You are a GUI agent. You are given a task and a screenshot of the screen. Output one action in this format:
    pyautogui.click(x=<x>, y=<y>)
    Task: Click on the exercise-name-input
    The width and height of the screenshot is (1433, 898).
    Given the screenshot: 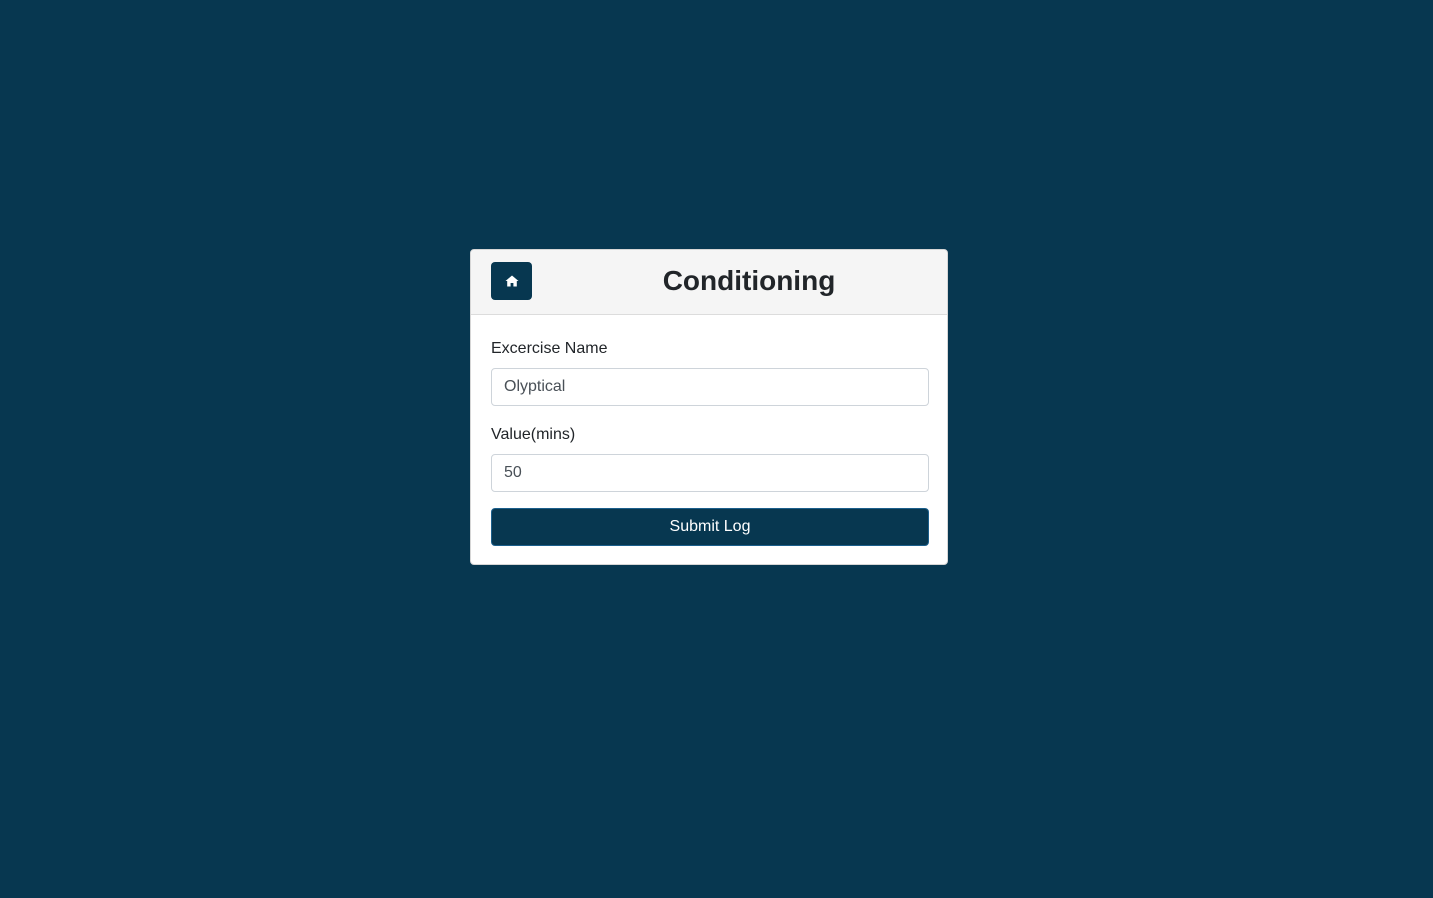 What is the action you would take?
    pyautogui.click(x=710, y=387)
    